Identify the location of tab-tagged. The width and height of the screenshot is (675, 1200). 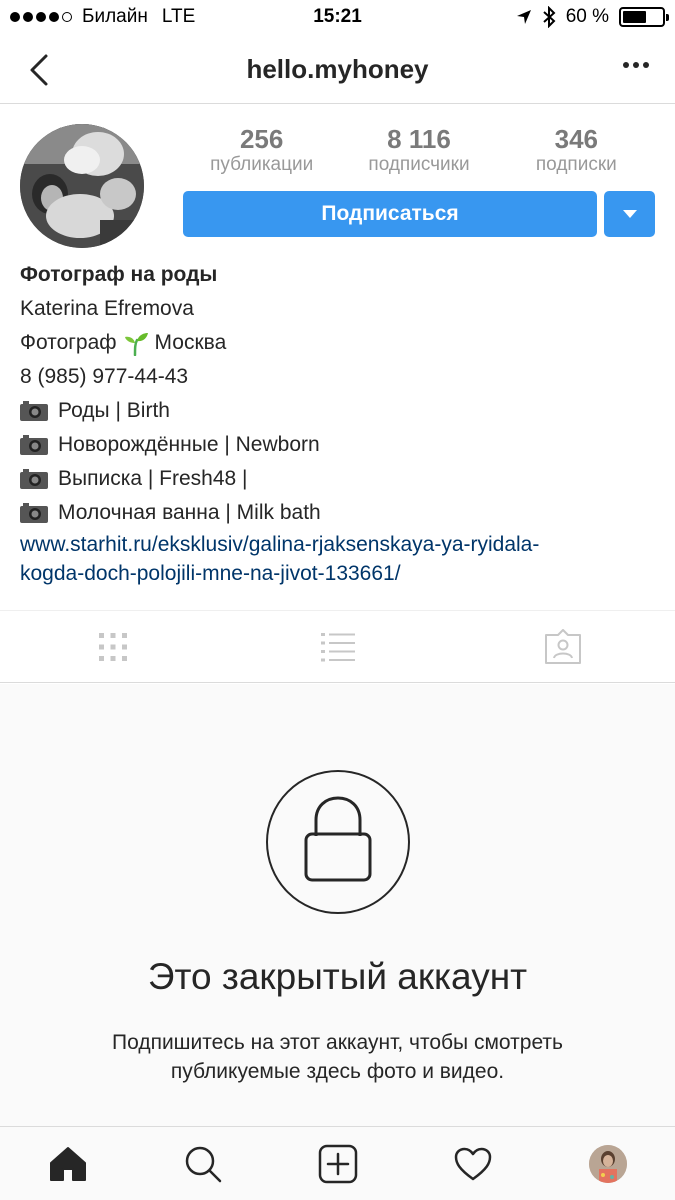
(562, 646).